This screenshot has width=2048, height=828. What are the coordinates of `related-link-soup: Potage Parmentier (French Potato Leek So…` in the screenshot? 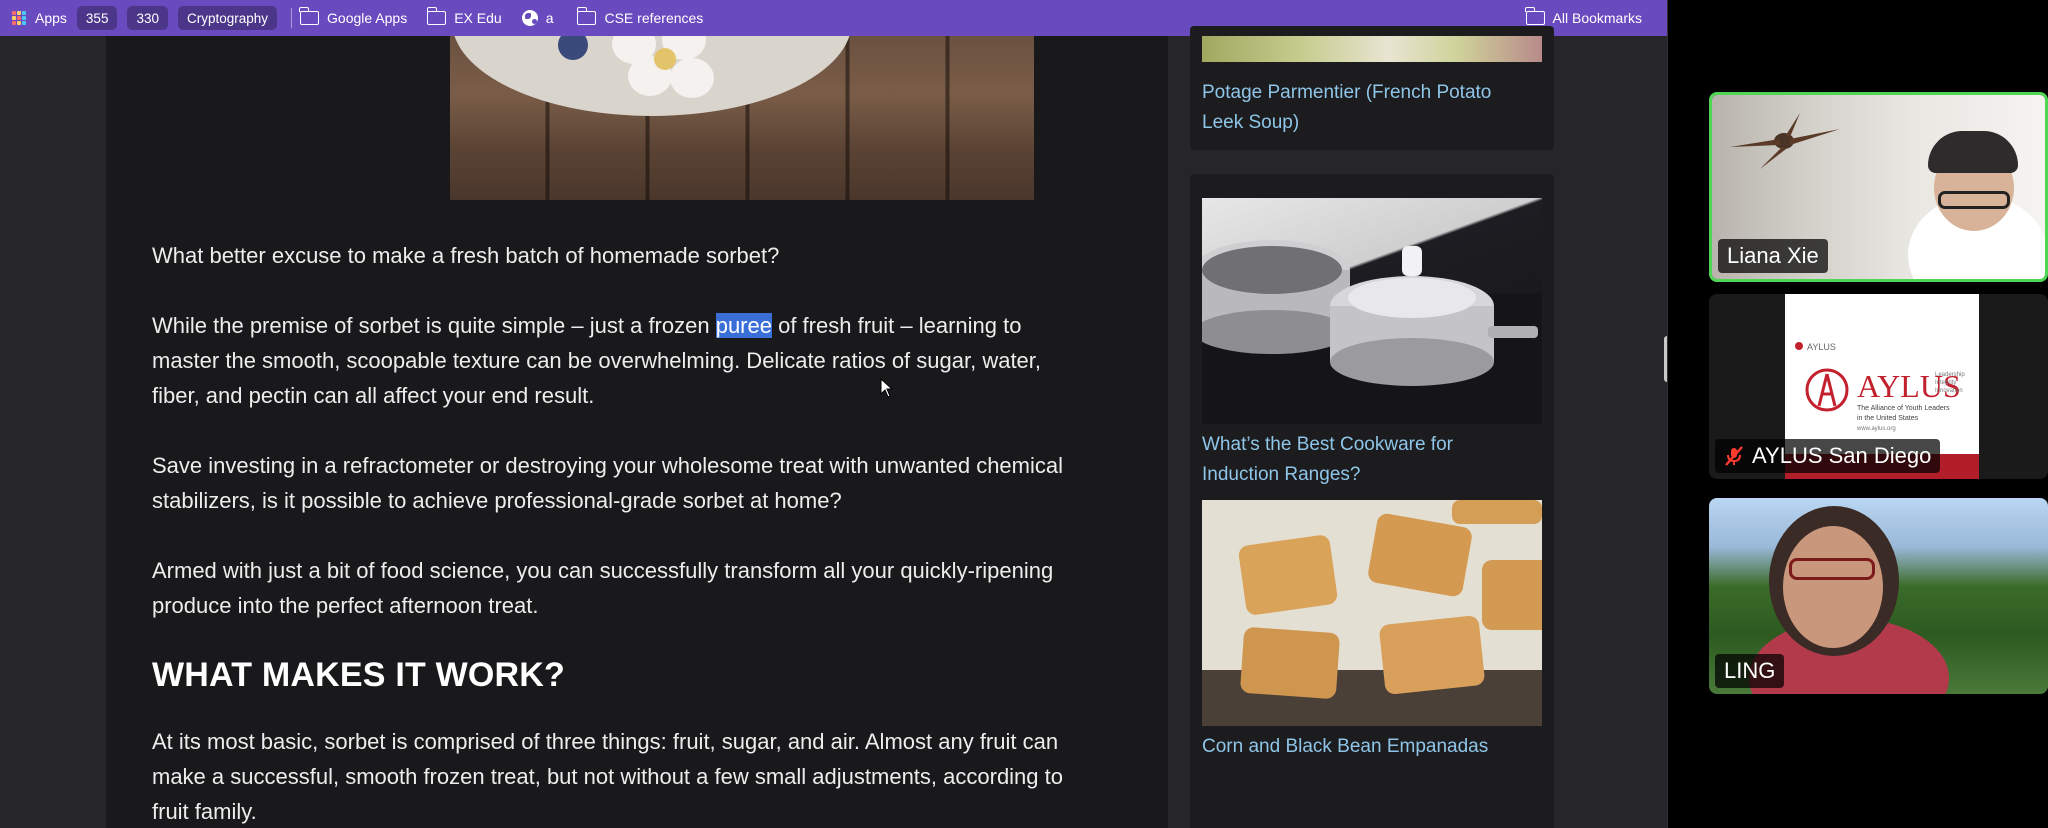 It's located at (1372, 108).